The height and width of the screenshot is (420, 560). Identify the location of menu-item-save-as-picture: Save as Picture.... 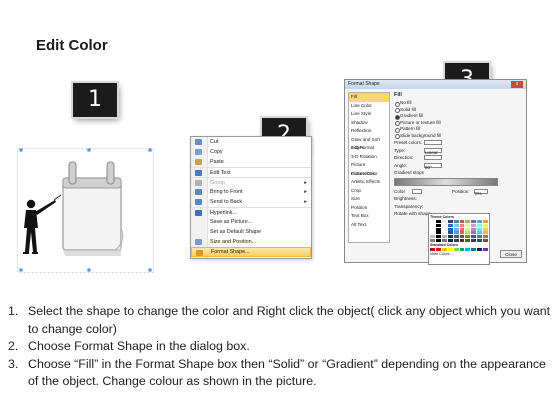
(251, 222).